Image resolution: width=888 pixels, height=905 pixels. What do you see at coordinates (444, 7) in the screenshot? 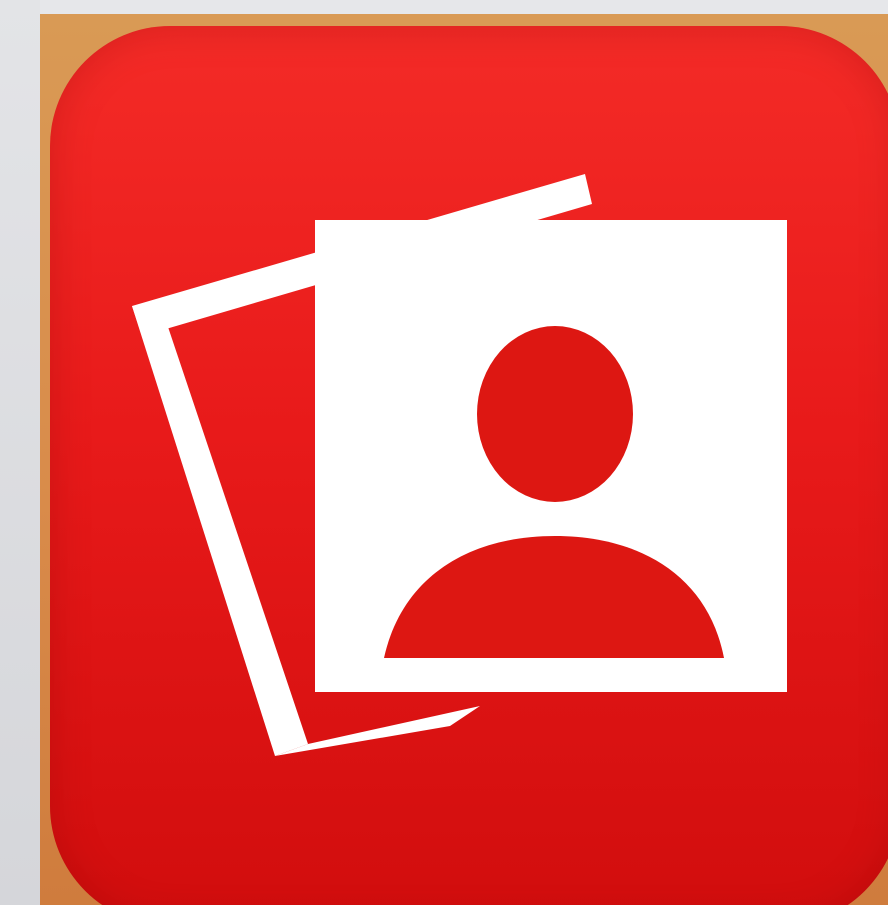
I see `top-edge` at bounding box center [444, 7].